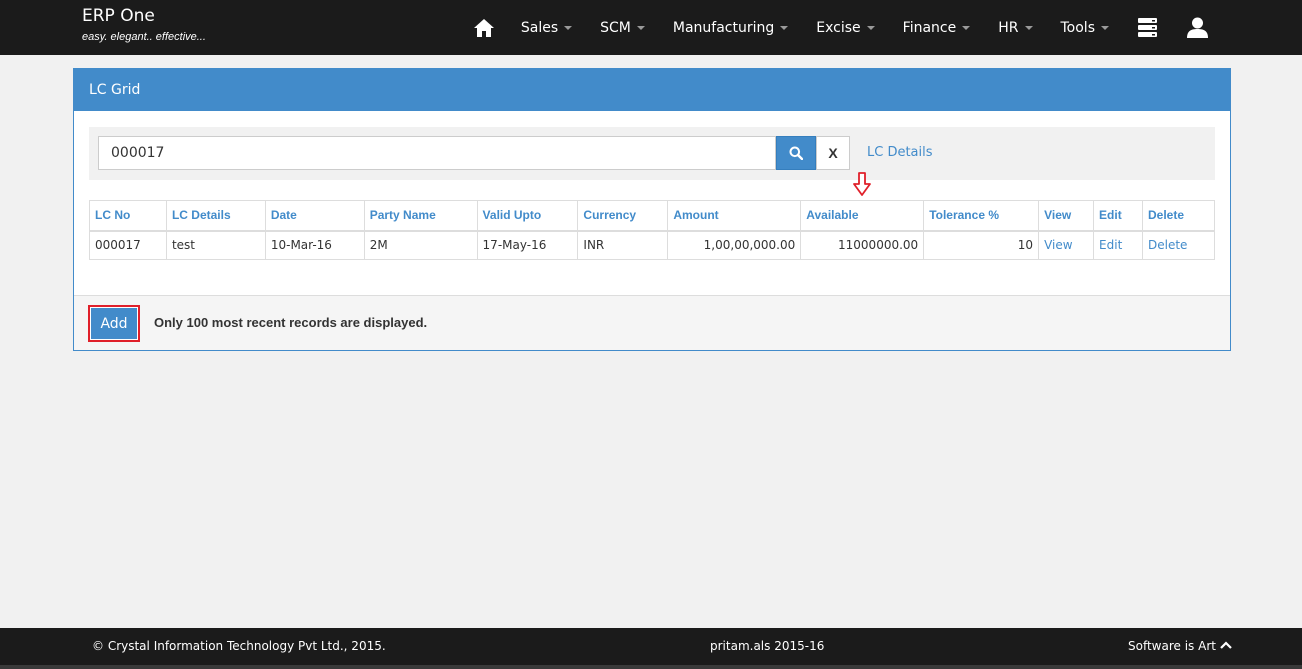  Describe the element at coordinates (623, 216) in the screenshot. I see `col-header-currency: Currency` at that location.